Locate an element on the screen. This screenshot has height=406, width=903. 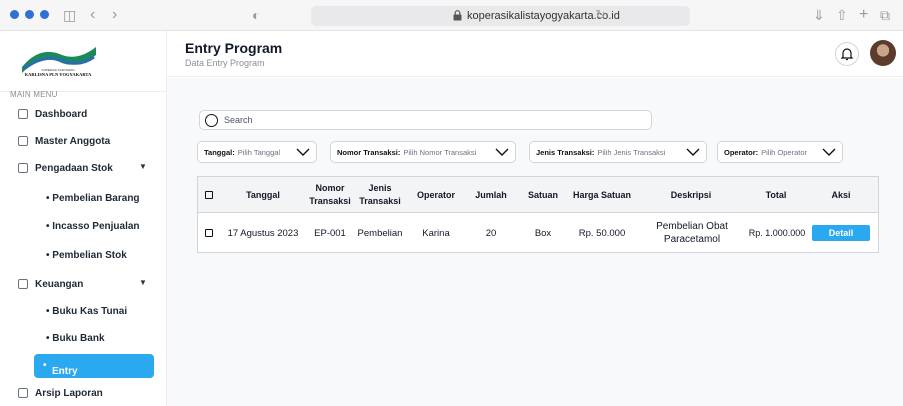
filter-tanggal: Tanggal: Pilih Tanggal is located at coordinates (257, 152).